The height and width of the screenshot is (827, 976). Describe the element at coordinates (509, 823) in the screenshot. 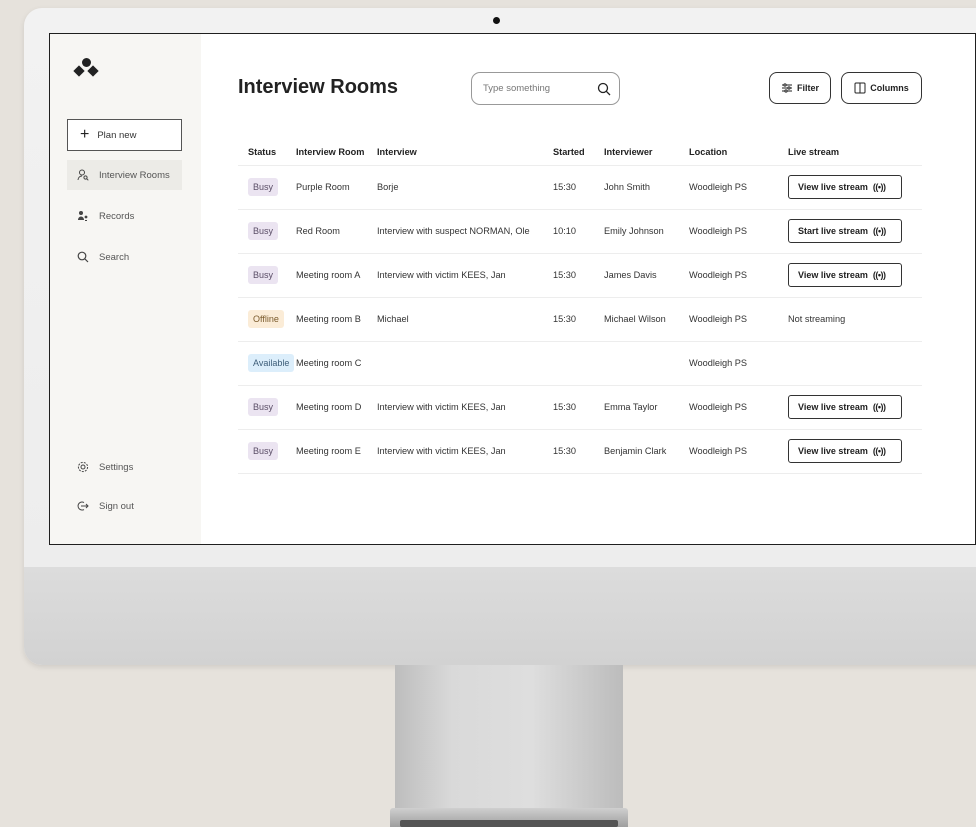

I see `monitor-stand-slot` at that location.